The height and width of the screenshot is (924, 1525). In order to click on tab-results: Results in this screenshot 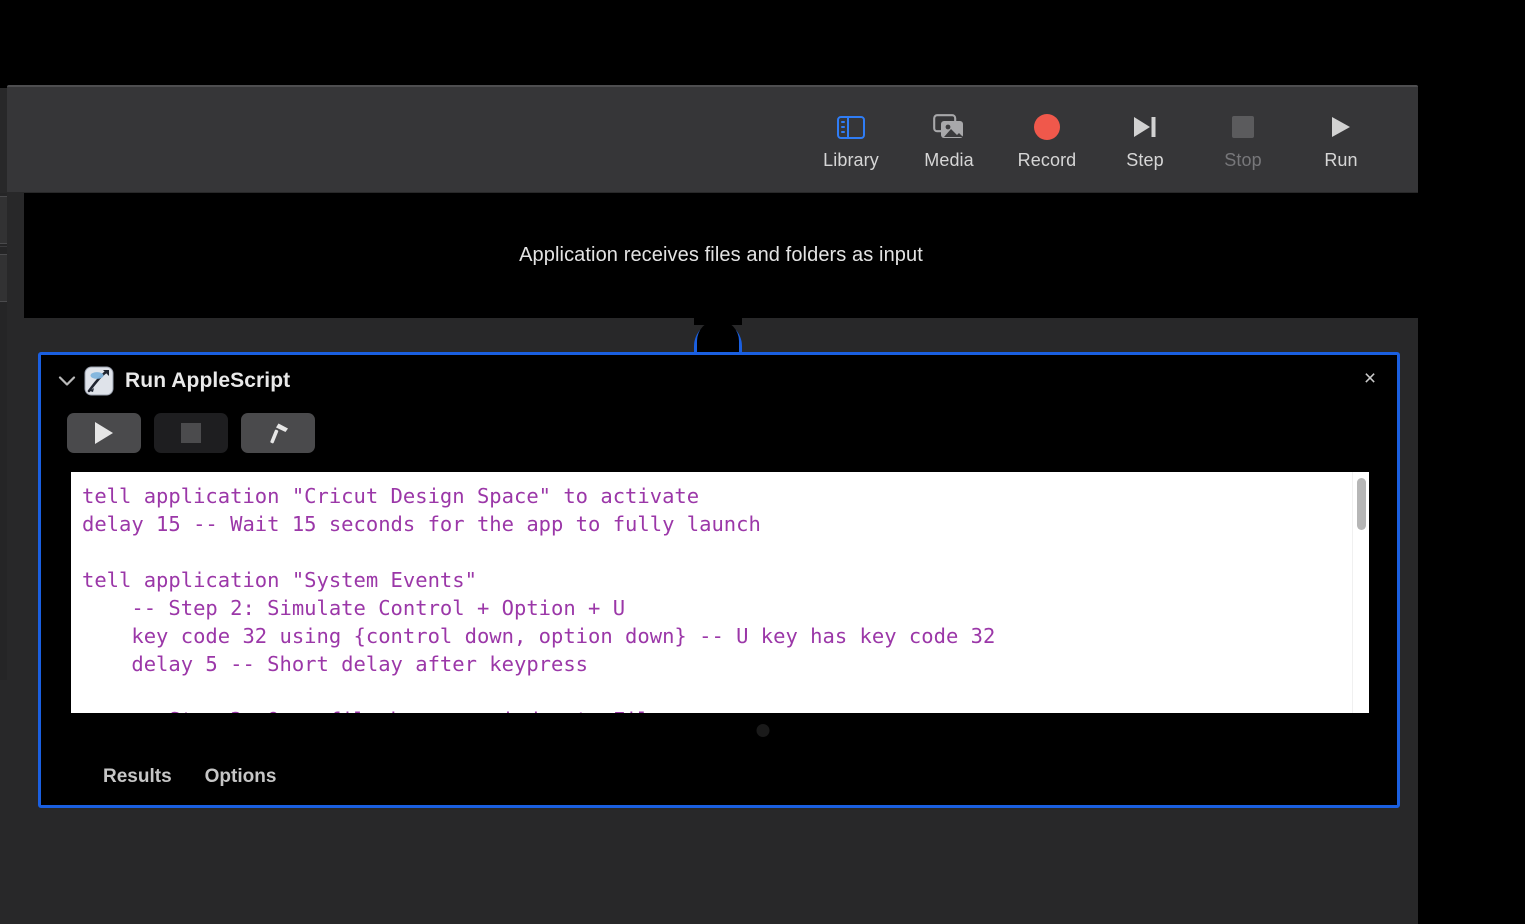, I will do `click(137, 777)`.